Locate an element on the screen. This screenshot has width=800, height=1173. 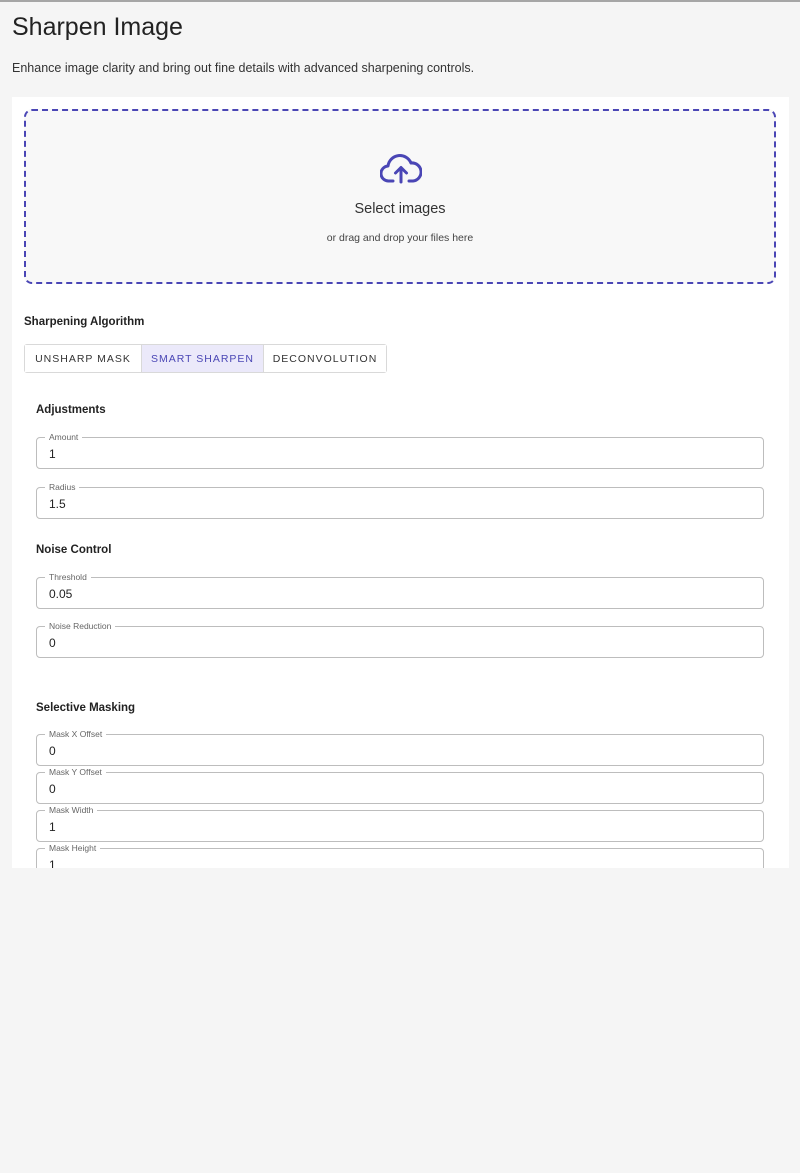
amount-field: Amount is located at coordinates (400, 450).